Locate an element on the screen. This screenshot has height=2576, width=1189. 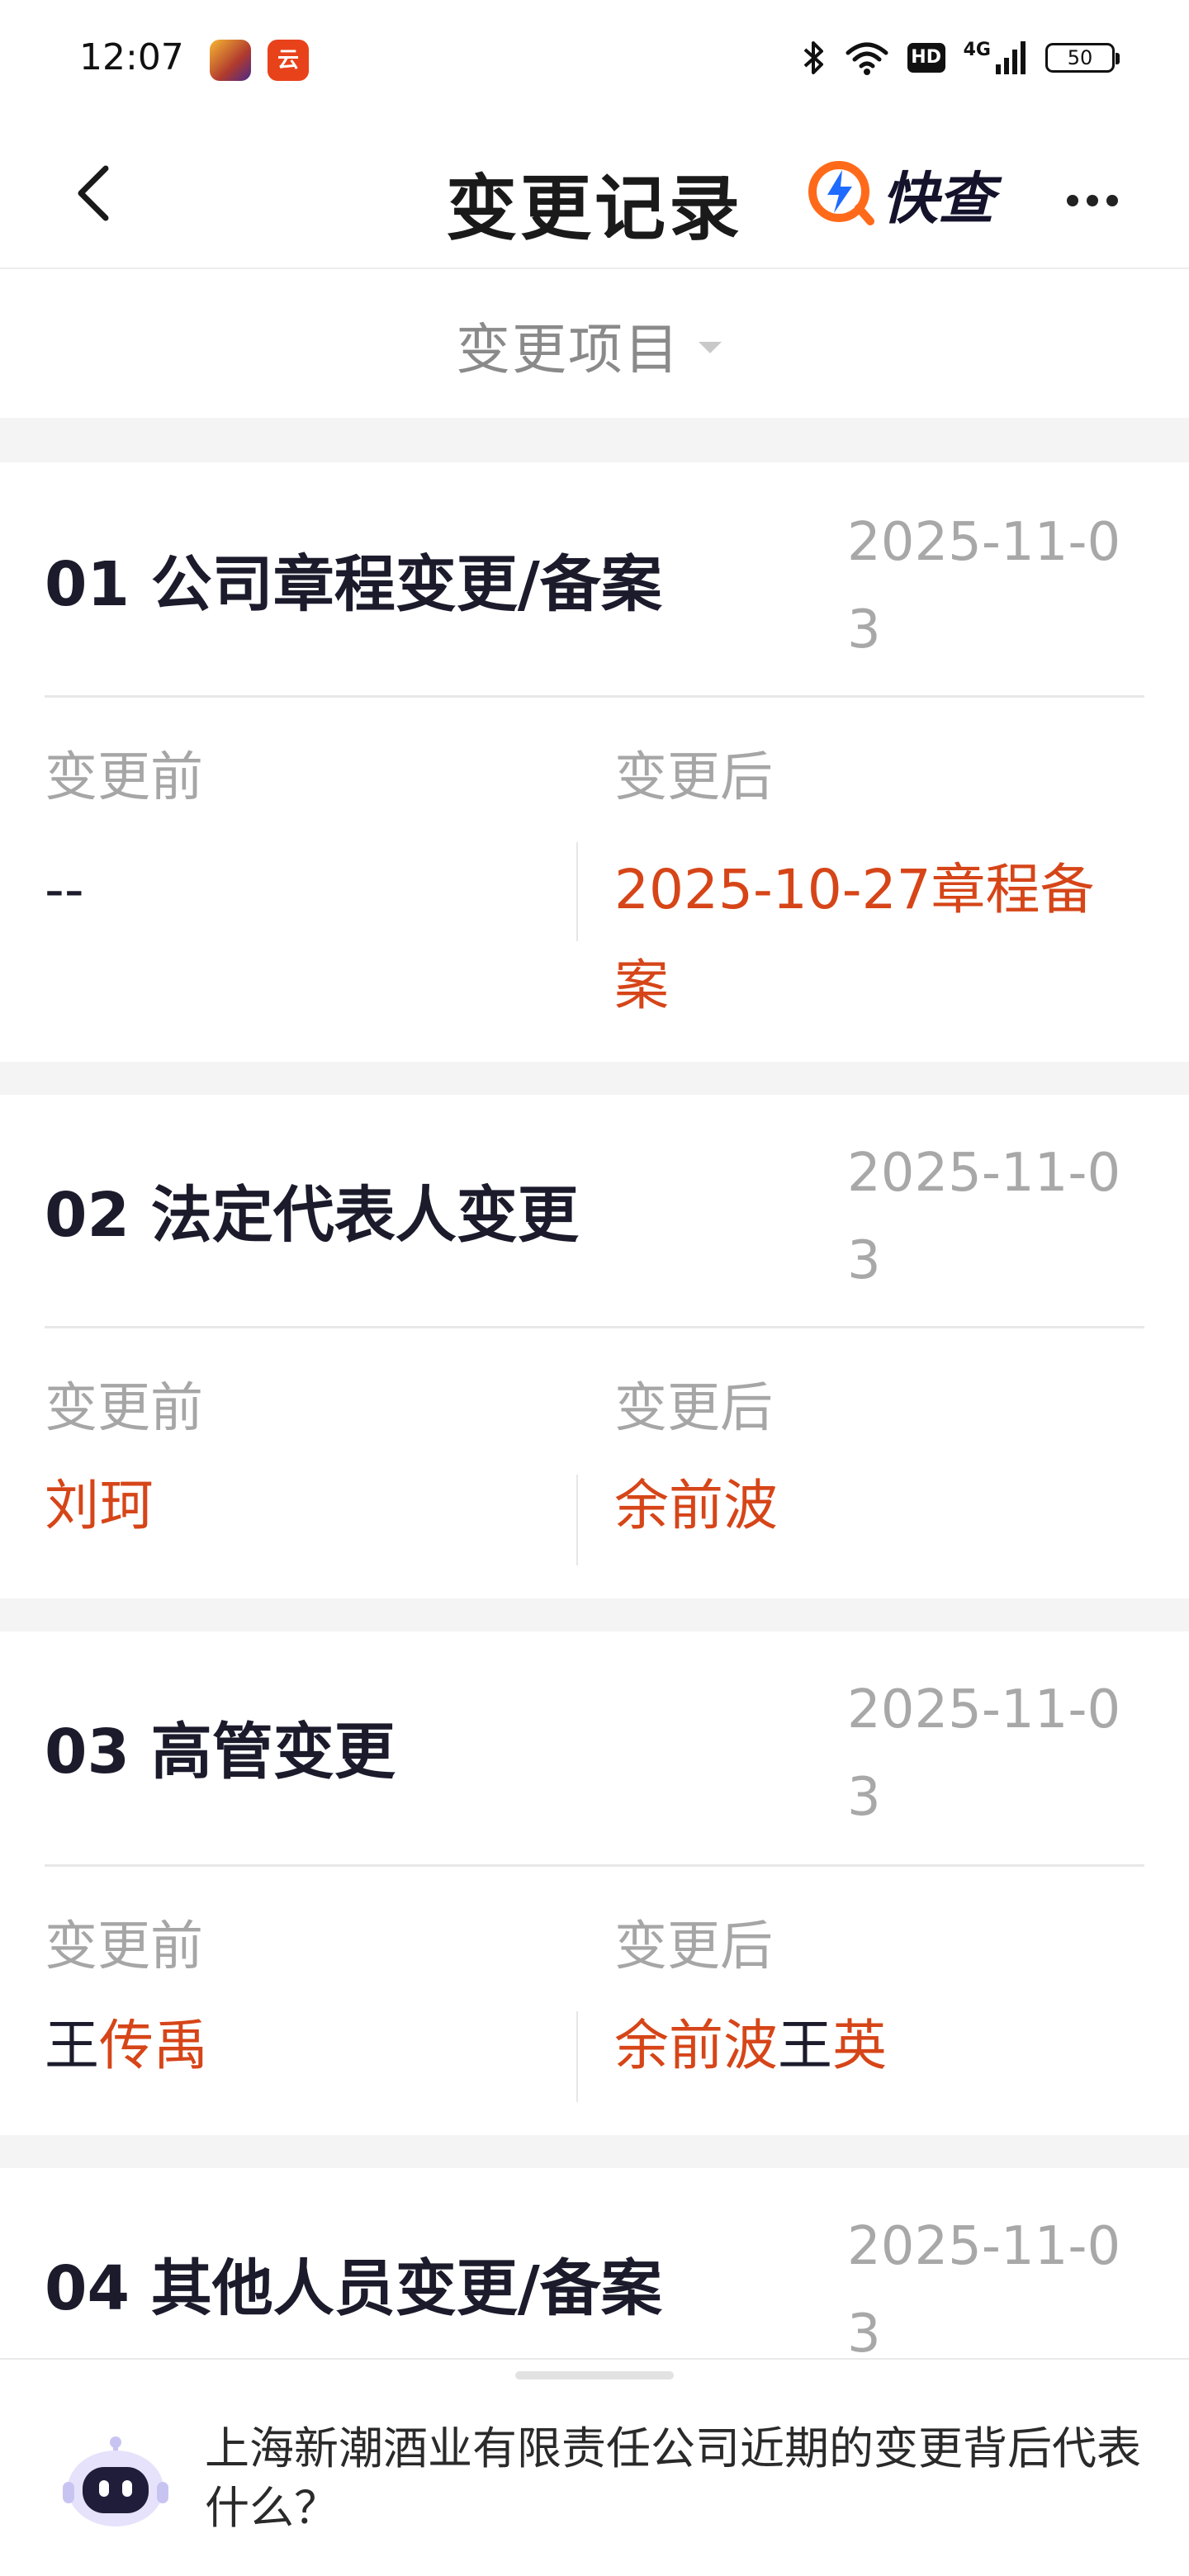
status-icons: HD 4G 50 is located at coordinates (961, 57).